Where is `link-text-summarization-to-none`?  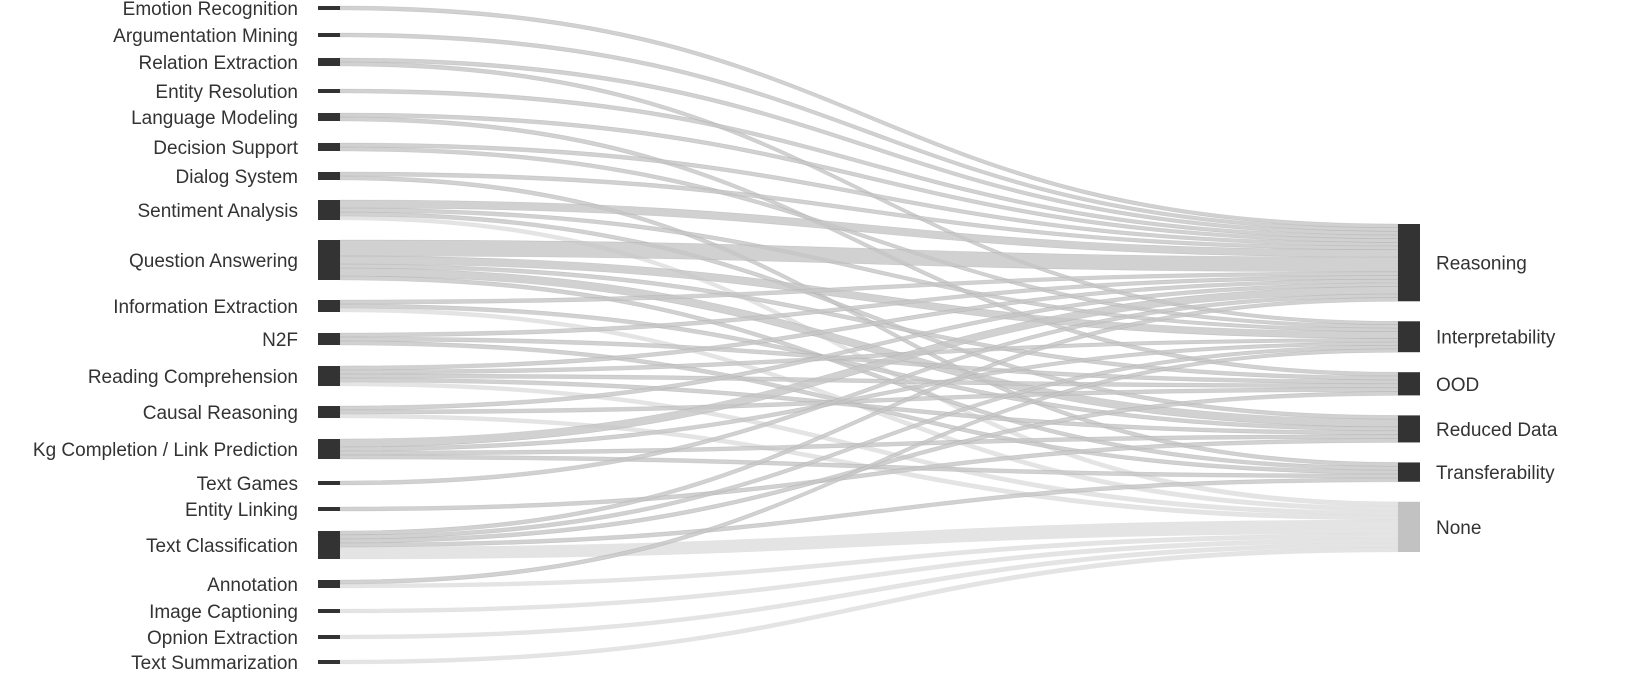 link-text-summarization-to-none is located at coordinates (869, 606).